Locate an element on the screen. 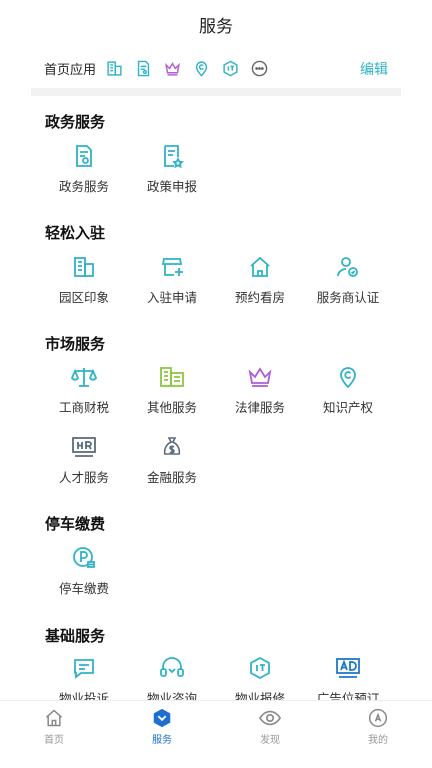 The width and height of the screenshot is (432, 768). scale-icon is located at coordinates (84, 377).